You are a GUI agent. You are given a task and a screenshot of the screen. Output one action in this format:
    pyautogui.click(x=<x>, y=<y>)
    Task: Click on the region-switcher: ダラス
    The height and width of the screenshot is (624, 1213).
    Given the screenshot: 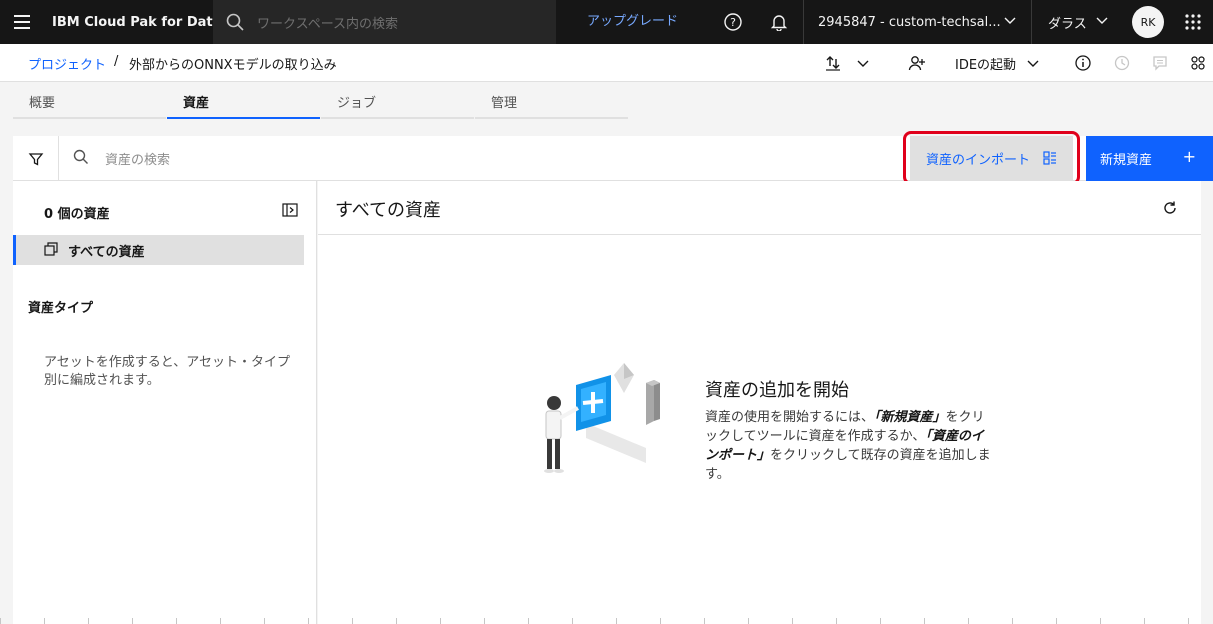 What is the action you would take?
    pyautogui.click(x=1077, y=22)
    